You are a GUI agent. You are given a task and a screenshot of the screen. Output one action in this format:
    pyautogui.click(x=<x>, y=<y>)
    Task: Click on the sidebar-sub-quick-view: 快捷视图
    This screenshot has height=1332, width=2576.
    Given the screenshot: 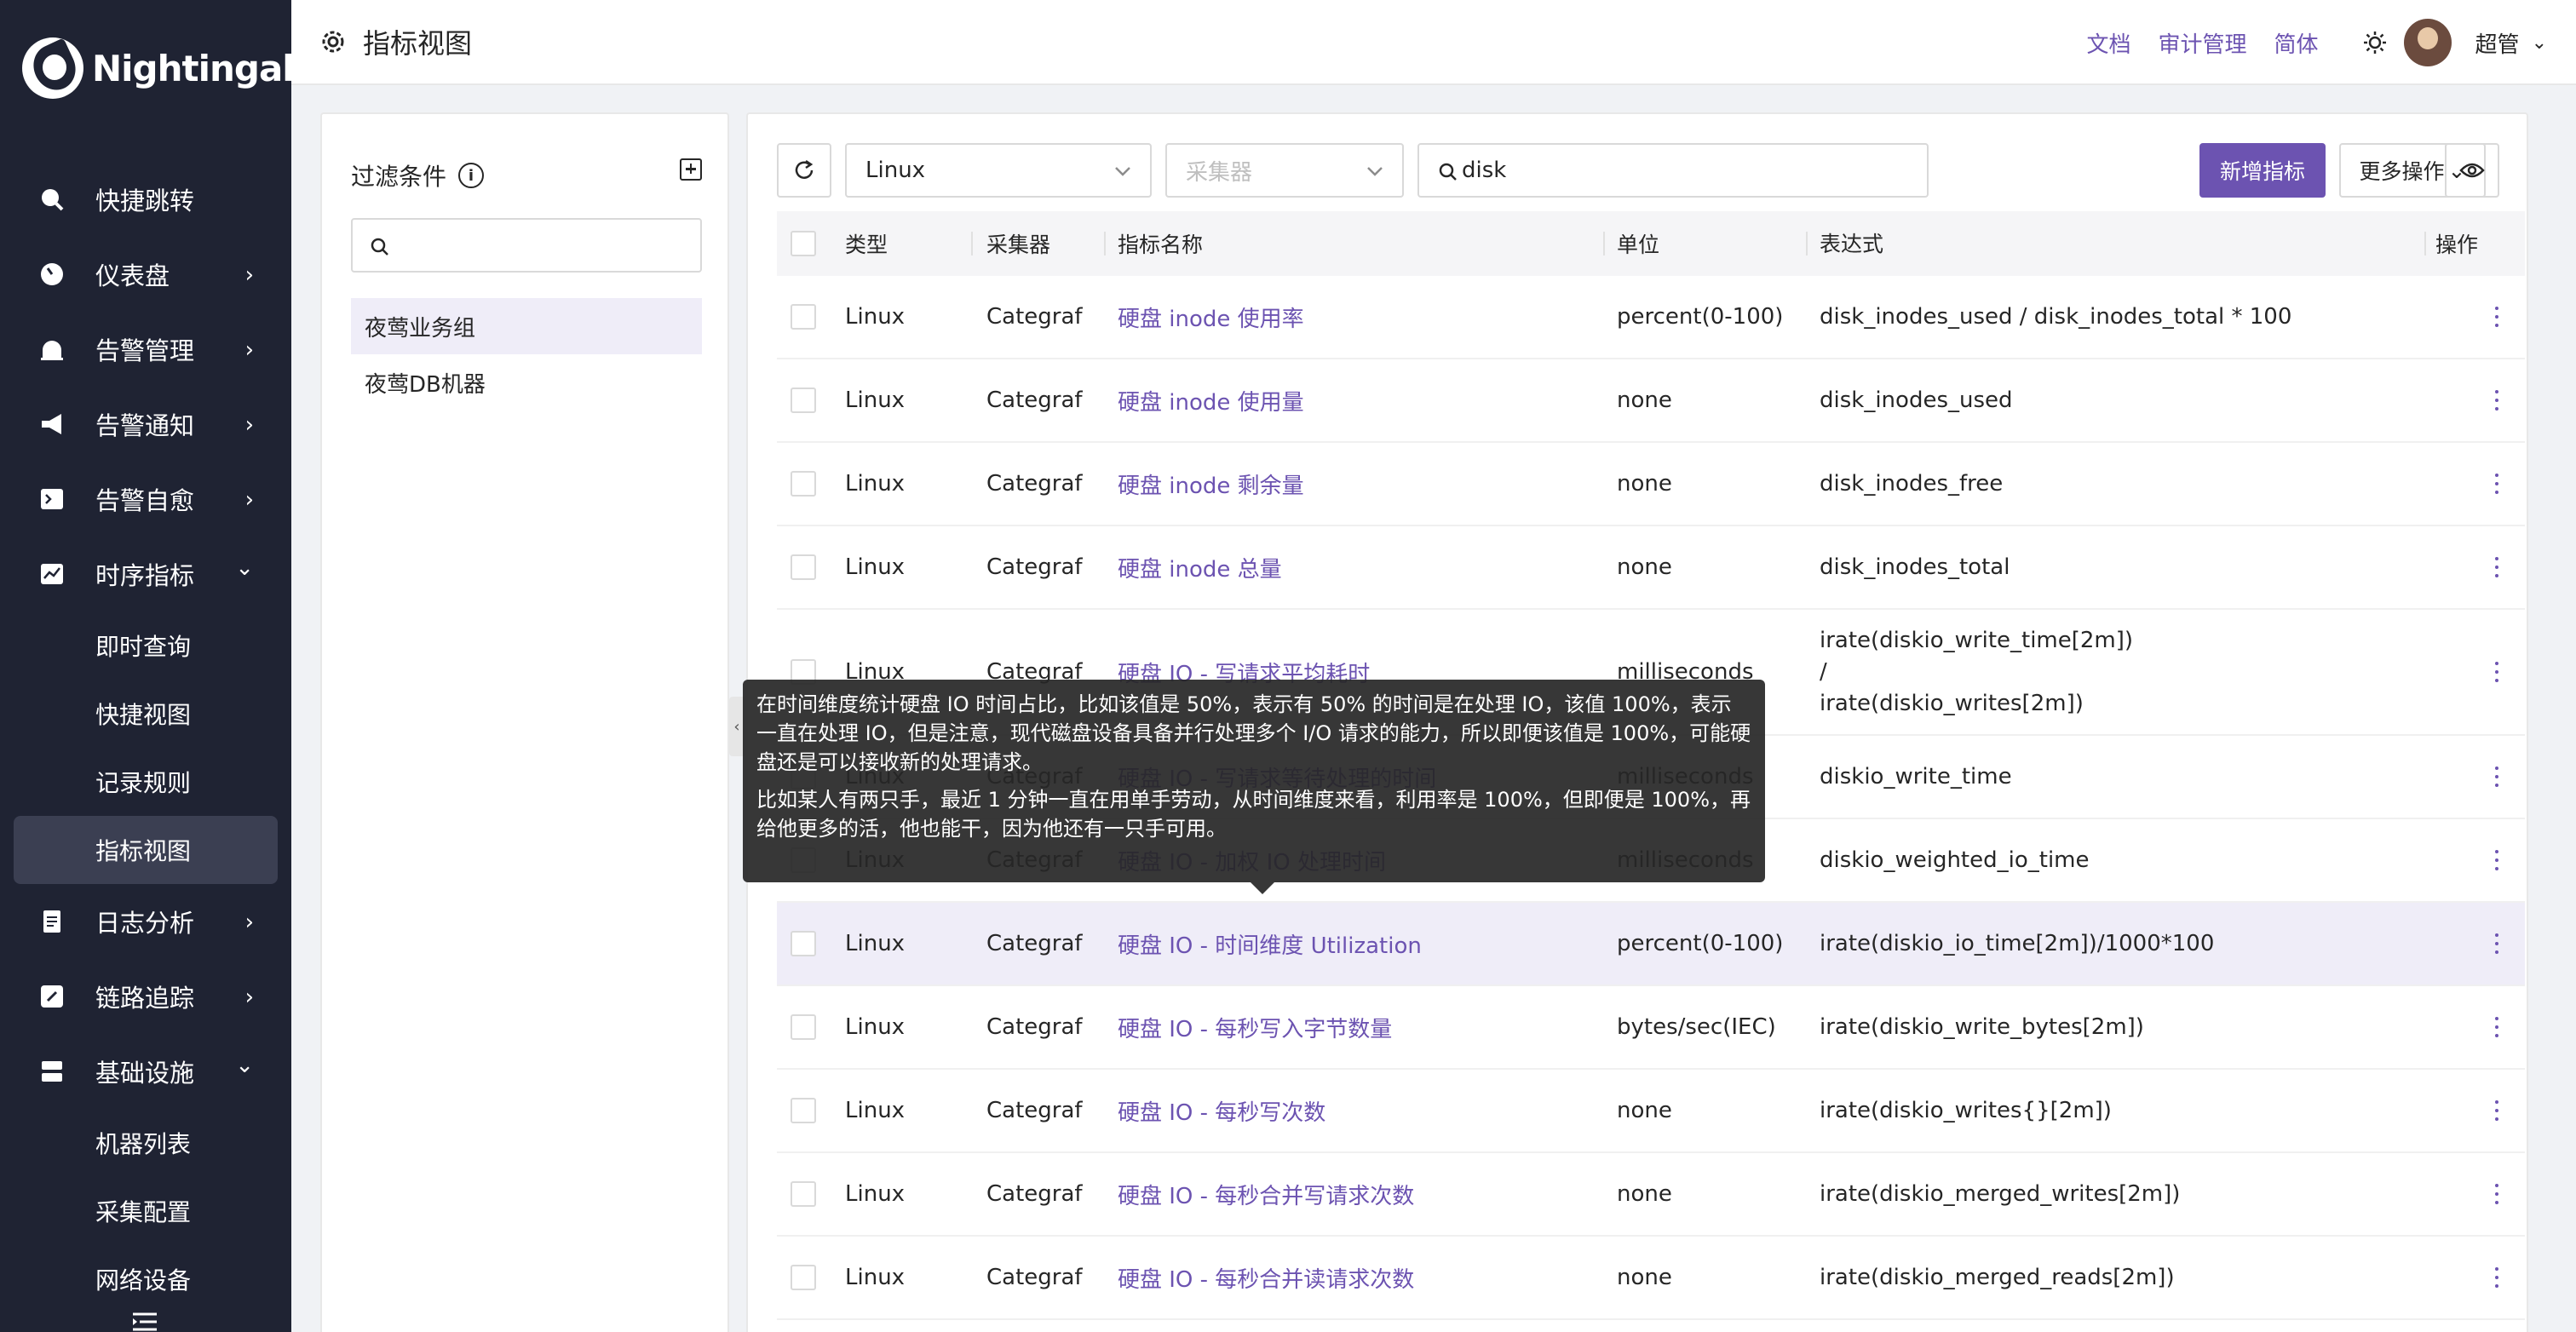 What is the action you would take?
    pyautogui.click(x=145, y=714)
    